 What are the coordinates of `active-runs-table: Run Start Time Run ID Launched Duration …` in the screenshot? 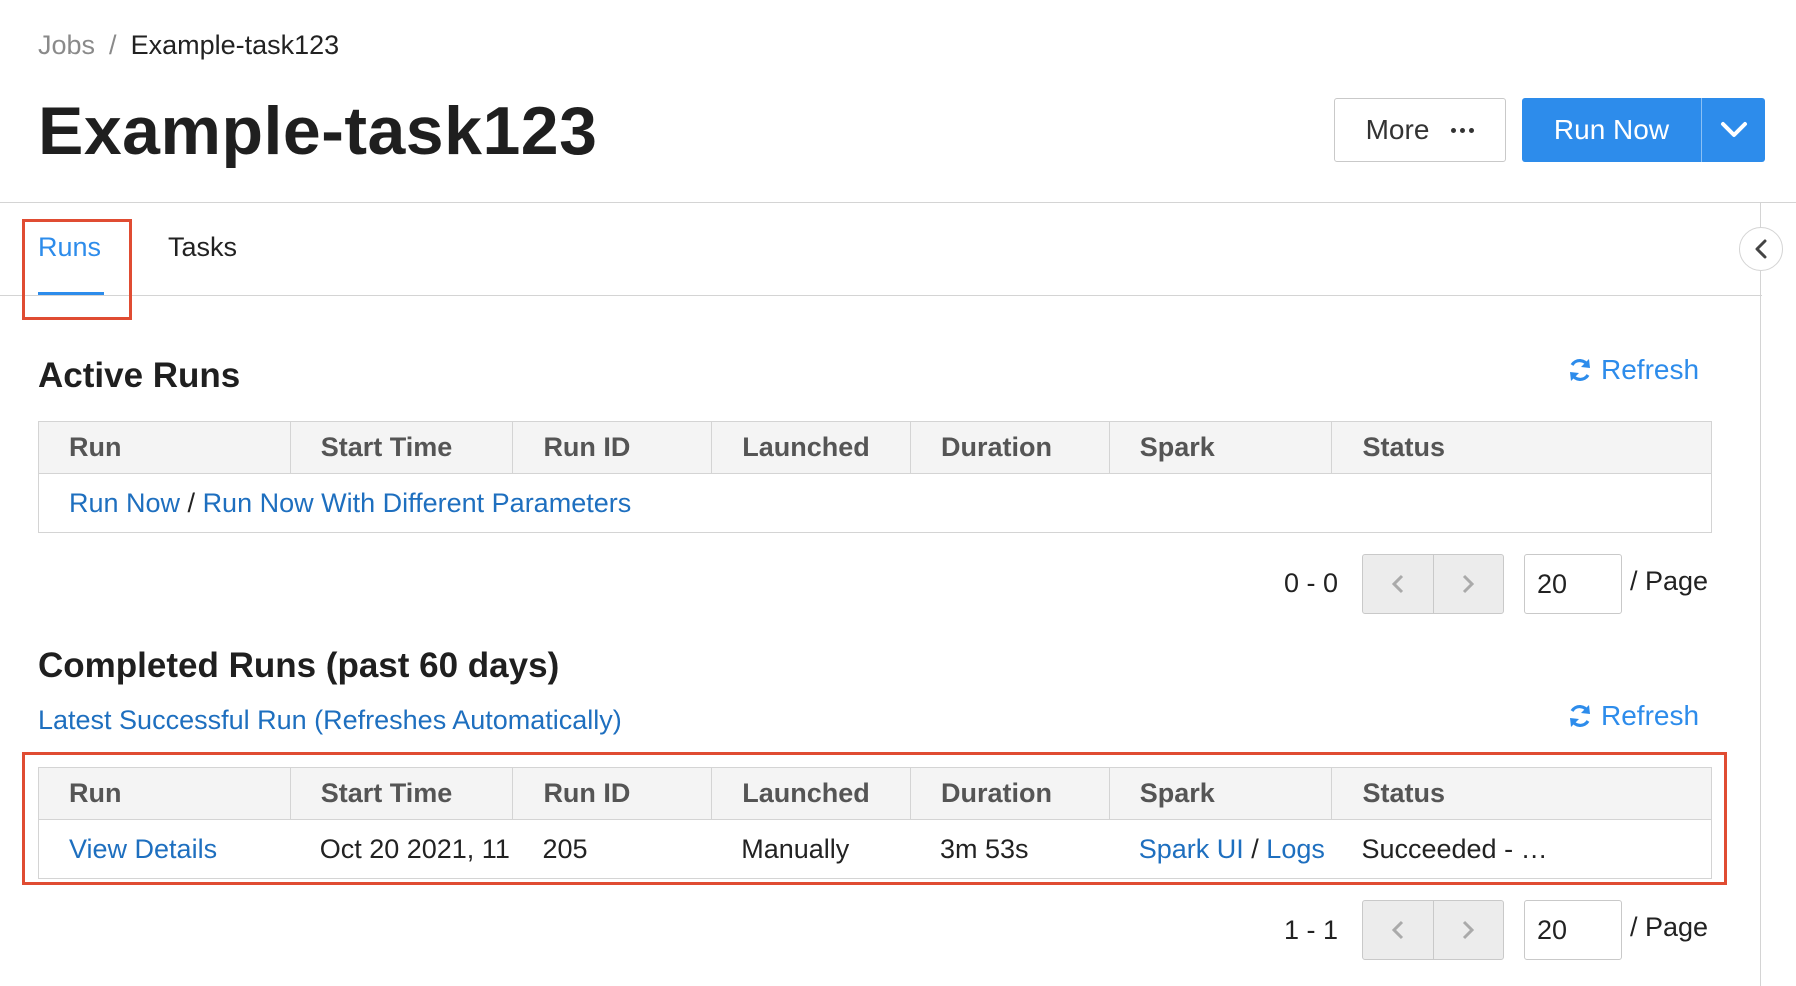 It's located at (875, 477).